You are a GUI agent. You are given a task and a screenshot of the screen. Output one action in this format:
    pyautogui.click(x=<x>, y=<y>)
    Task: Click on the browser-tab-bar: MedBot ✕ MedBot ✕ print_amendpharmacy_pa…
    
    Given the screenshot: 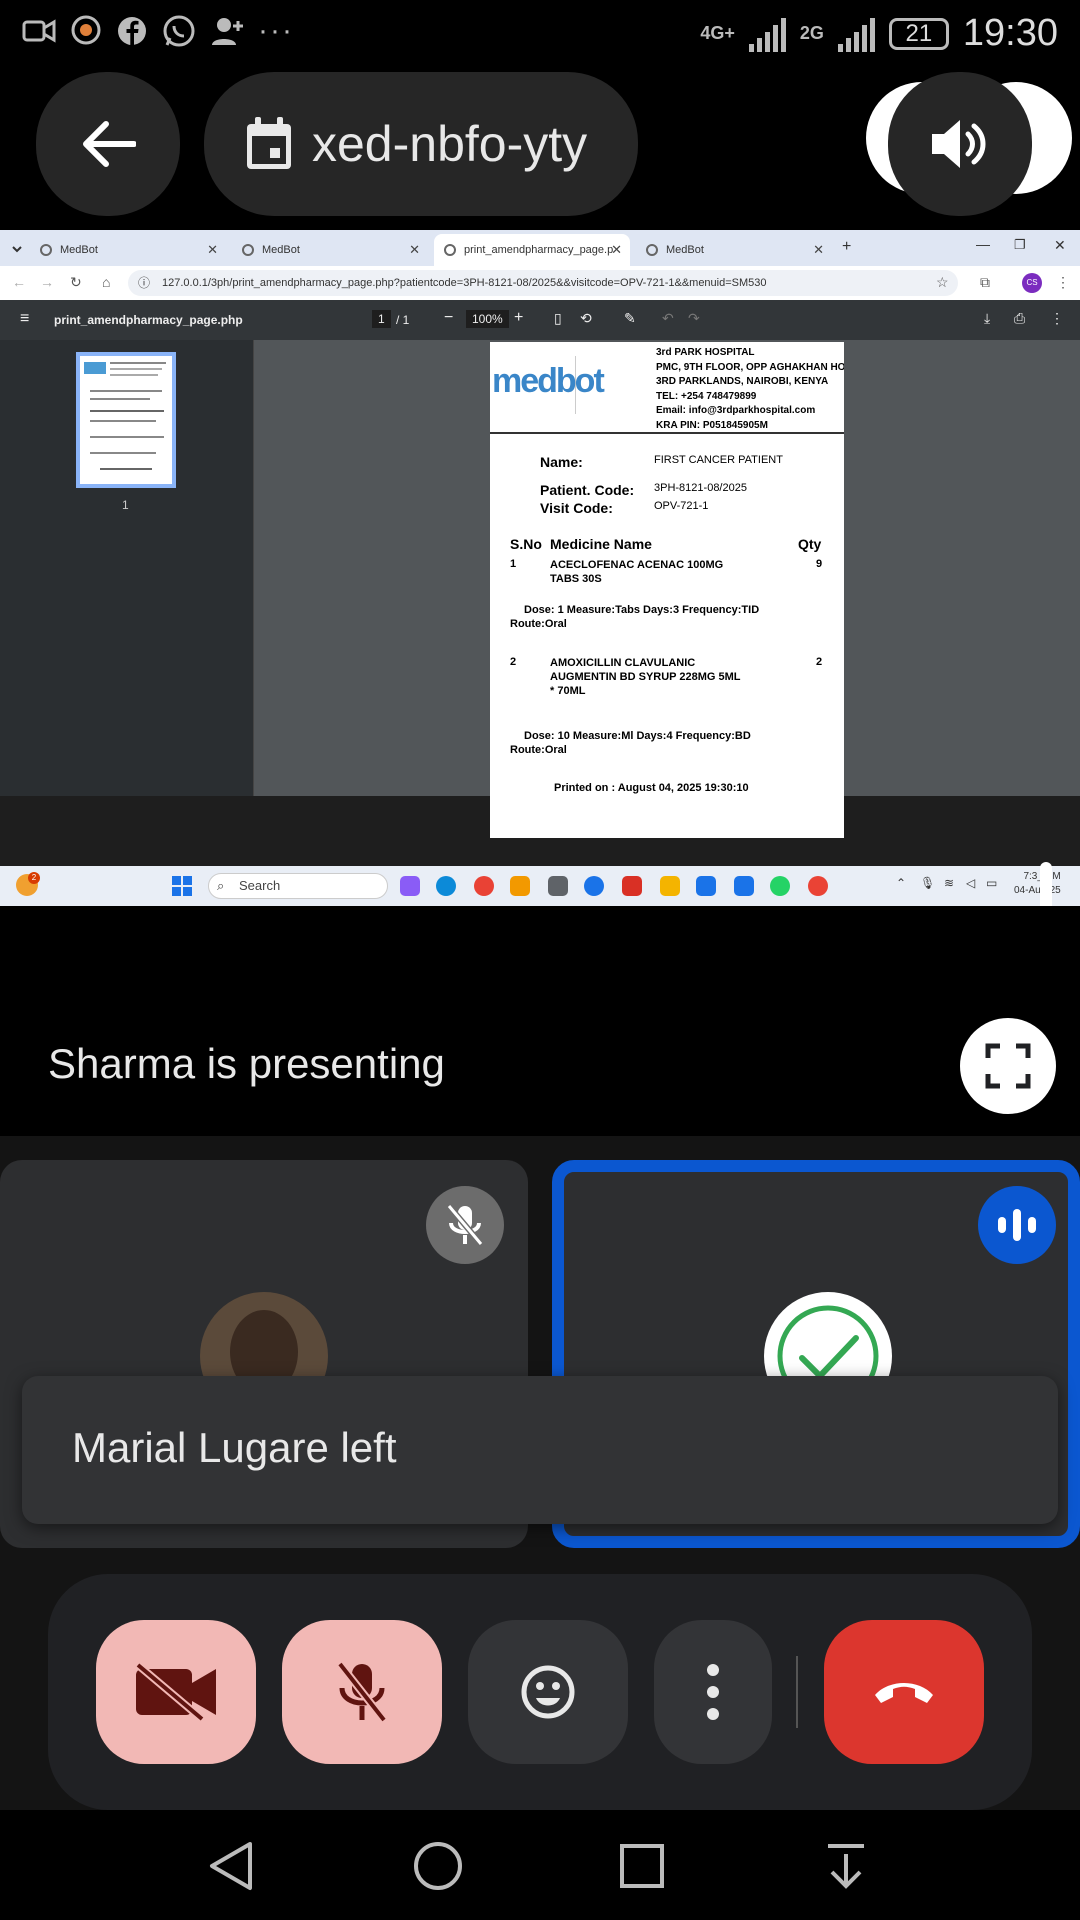 What is the action you would take?
    pyautogui.click(x=540, y=248)
    